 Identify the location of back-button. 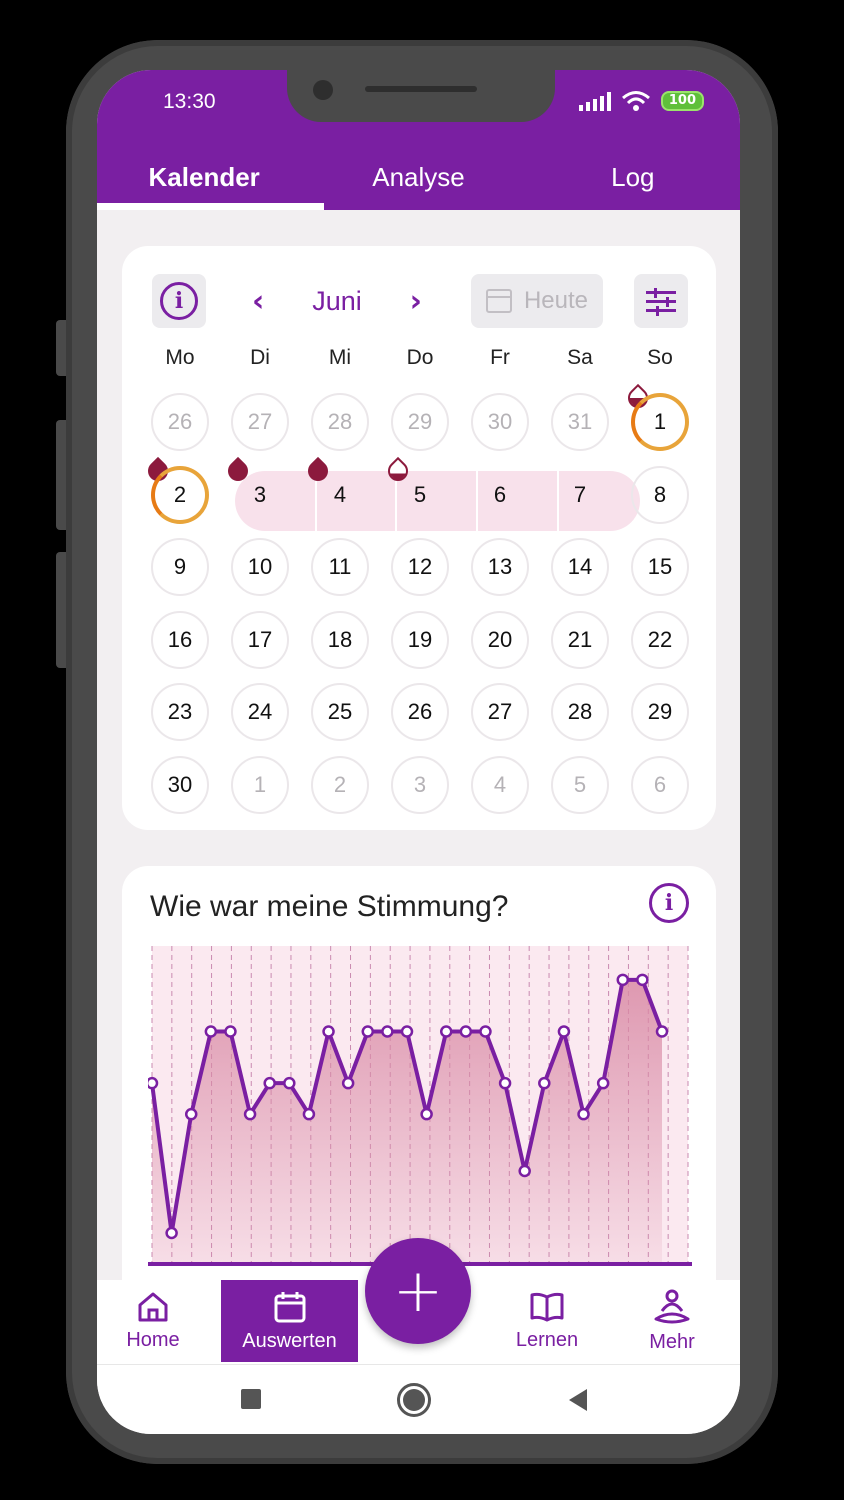
(578, 1400).